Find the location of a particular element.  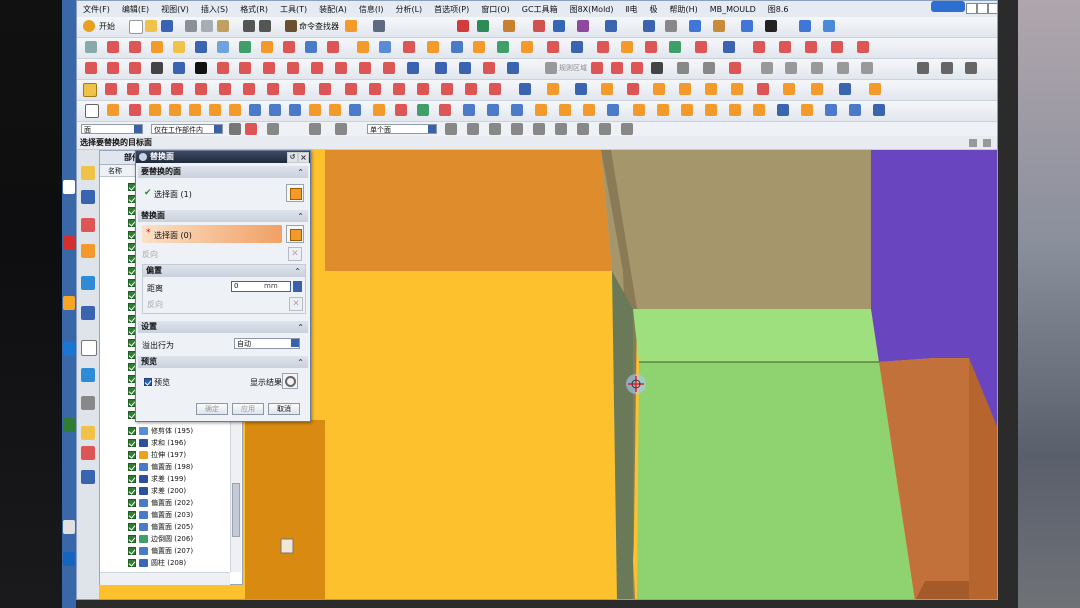

menu-edit: 编辑(E) is located at coordinates (135, 9).